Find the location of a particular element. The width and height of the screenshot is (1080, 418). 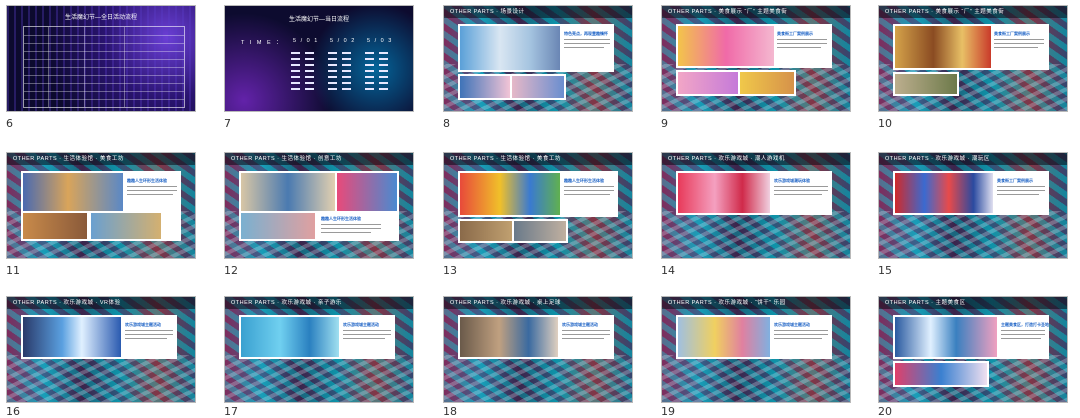

slide-heading: 欢乐游戏城潮玩体验 is located at coordinates (792, 180).